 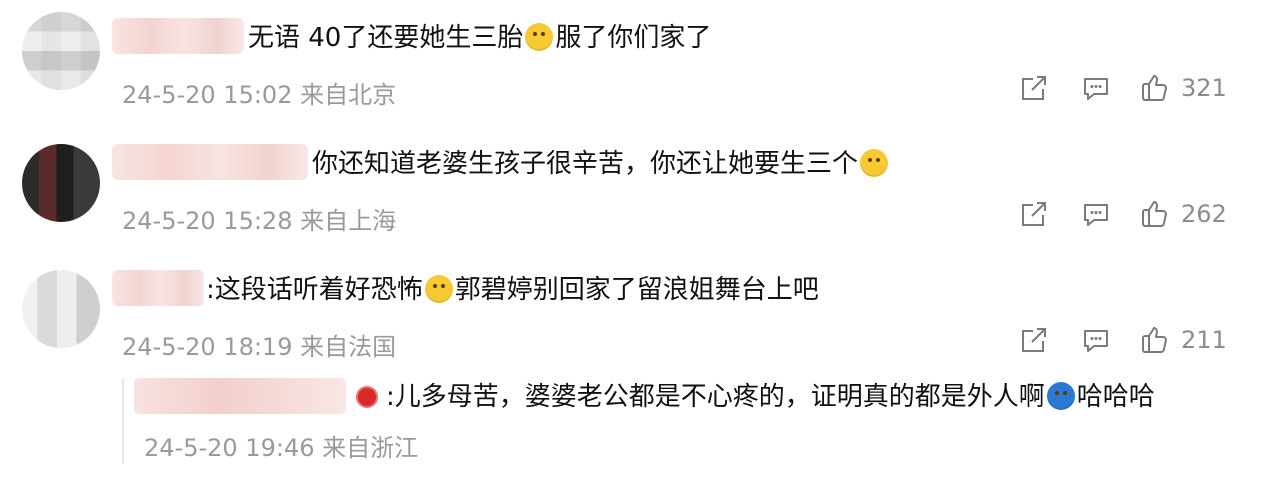 I want to click on reply-username-blurred, so click(x=240, y=396).